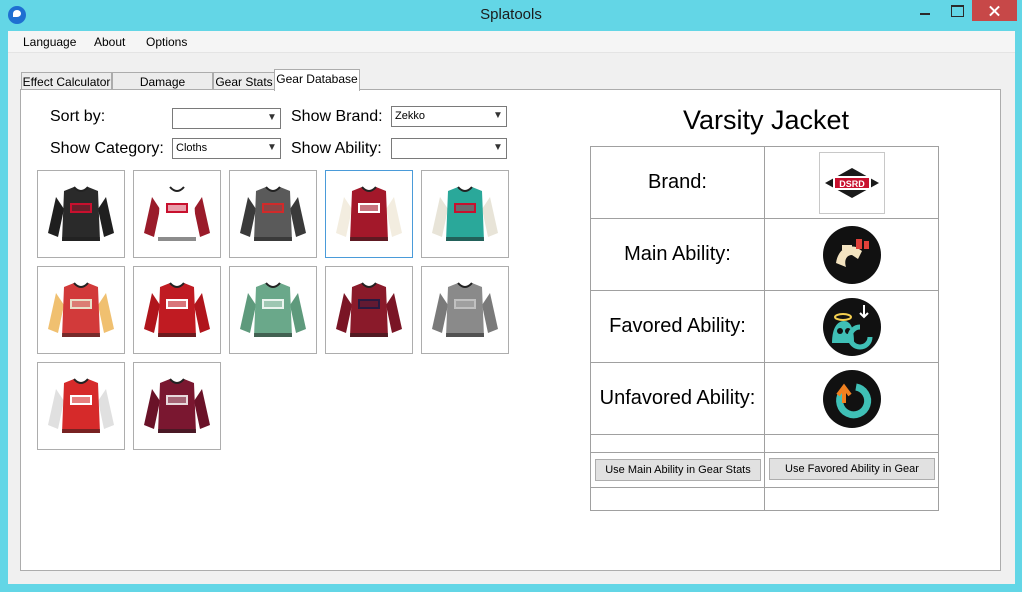  I want to click on special-saver-ability-icon, so click(851, 326).